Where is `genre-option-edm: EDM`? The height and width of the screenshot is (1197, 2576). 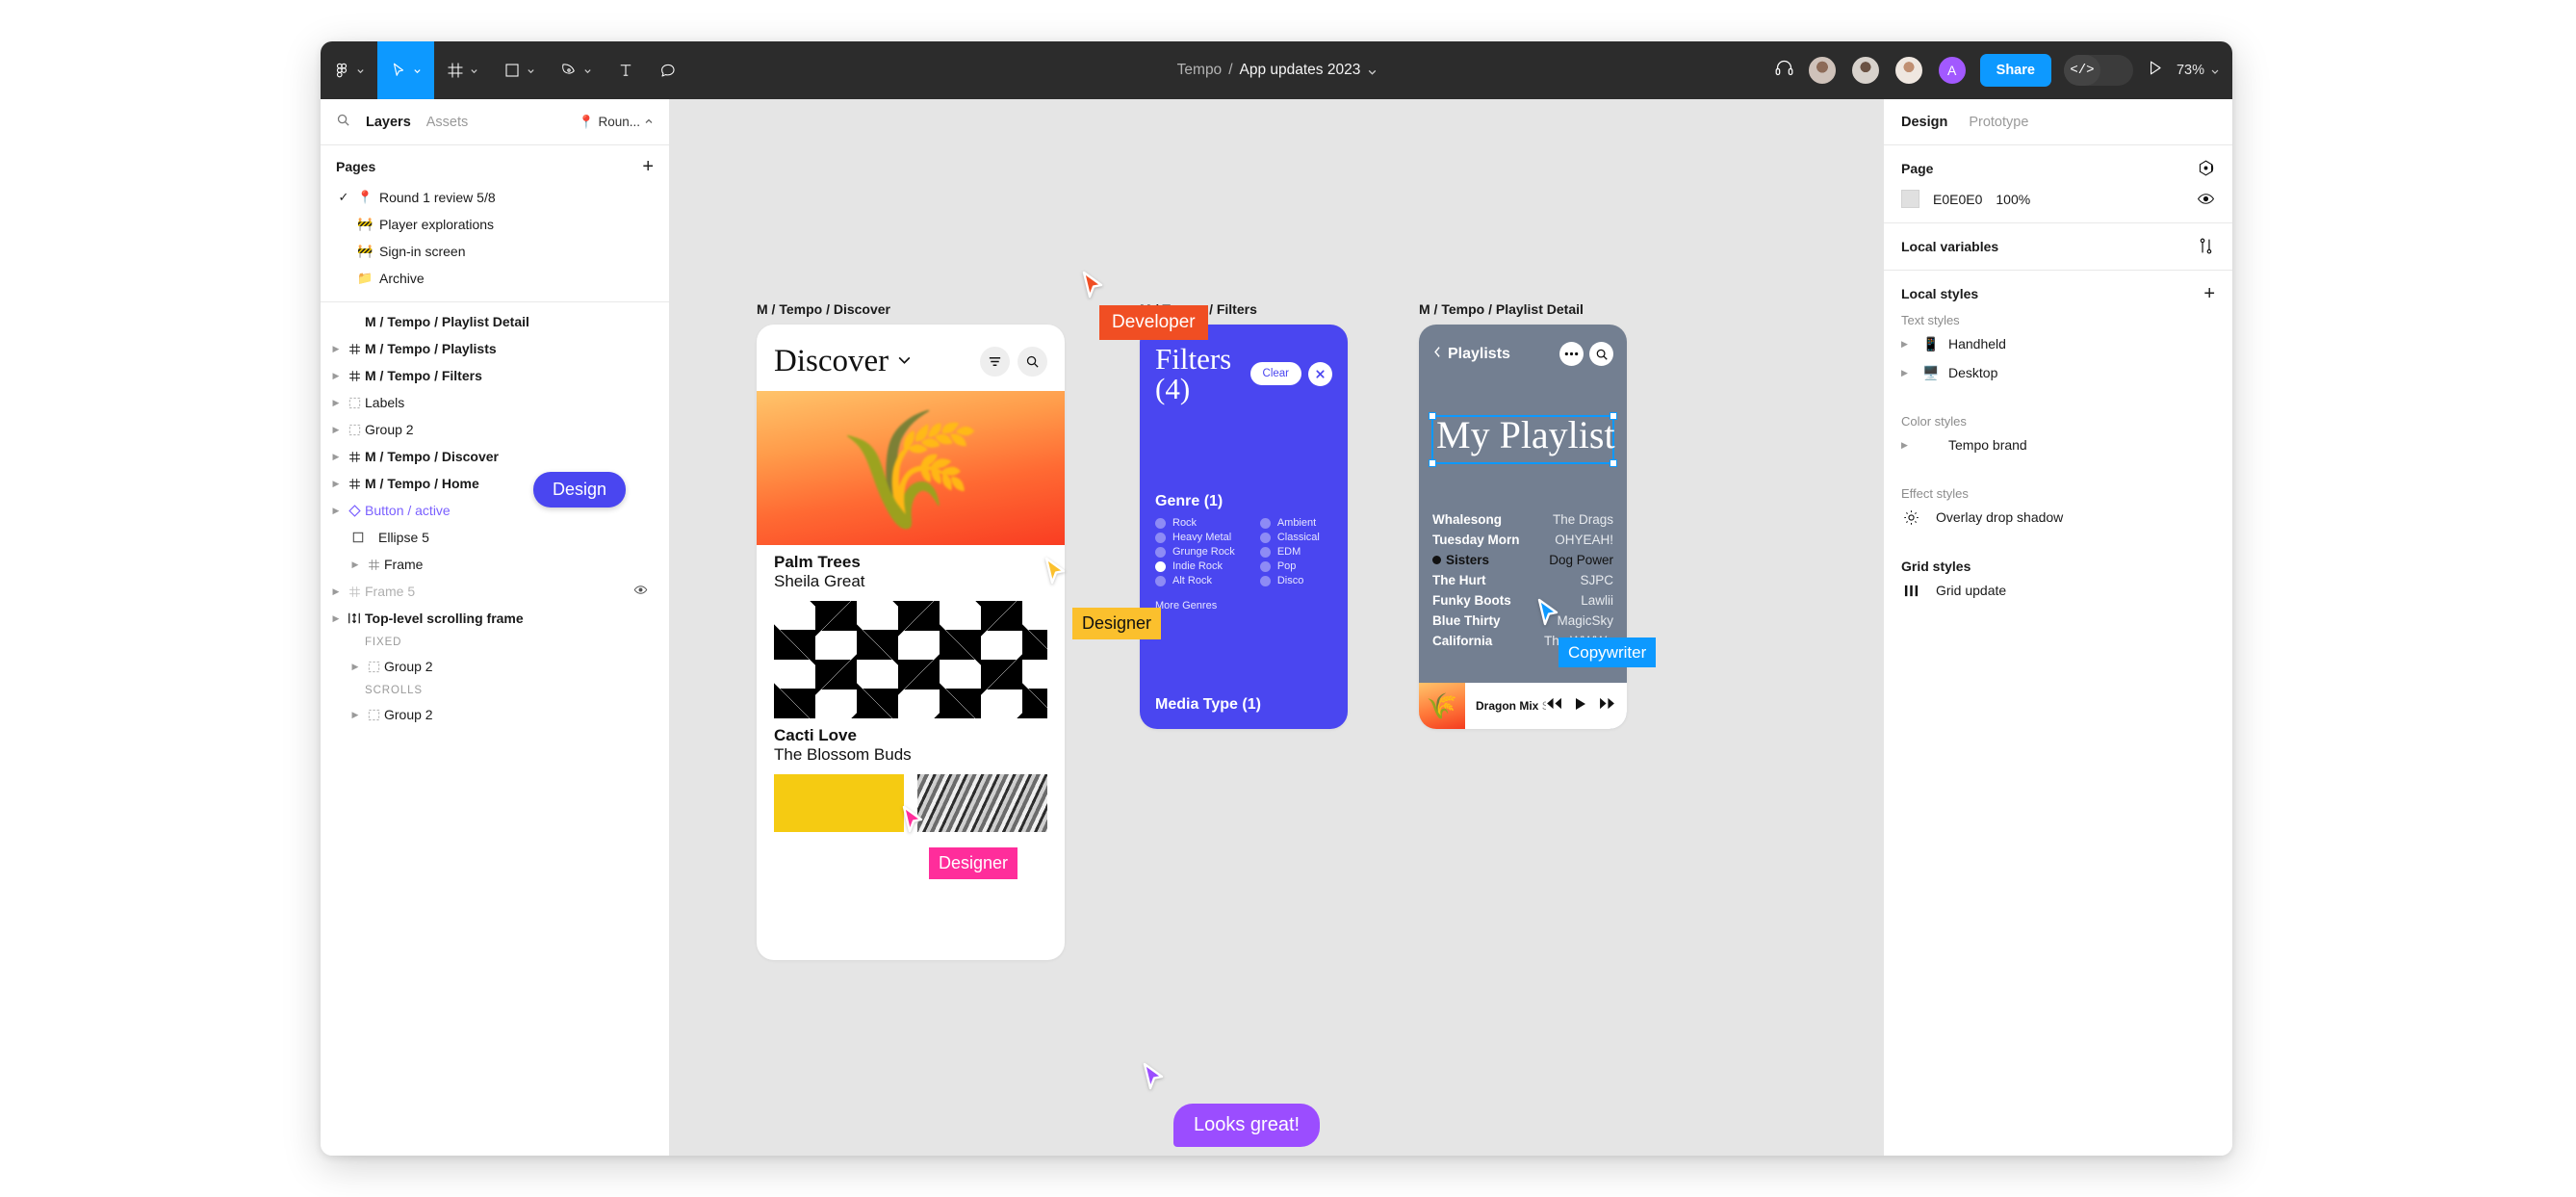 genre-option-edm: EDM is located at coordinates (1289, 552).